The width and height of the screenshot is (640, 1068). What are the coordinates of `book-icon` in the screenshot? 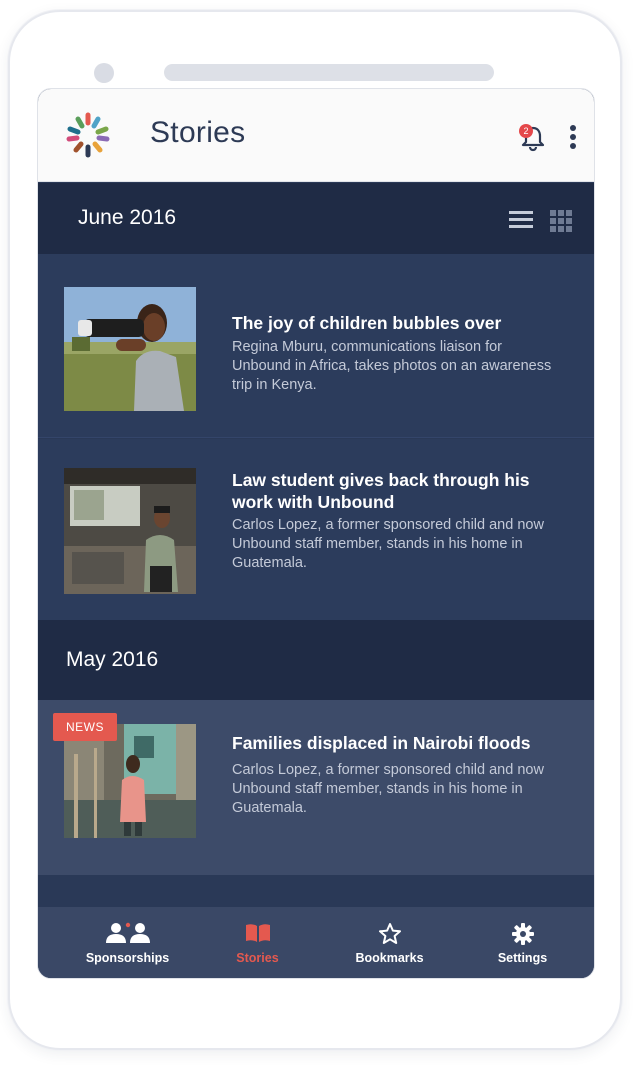 It's located at (257, 933).